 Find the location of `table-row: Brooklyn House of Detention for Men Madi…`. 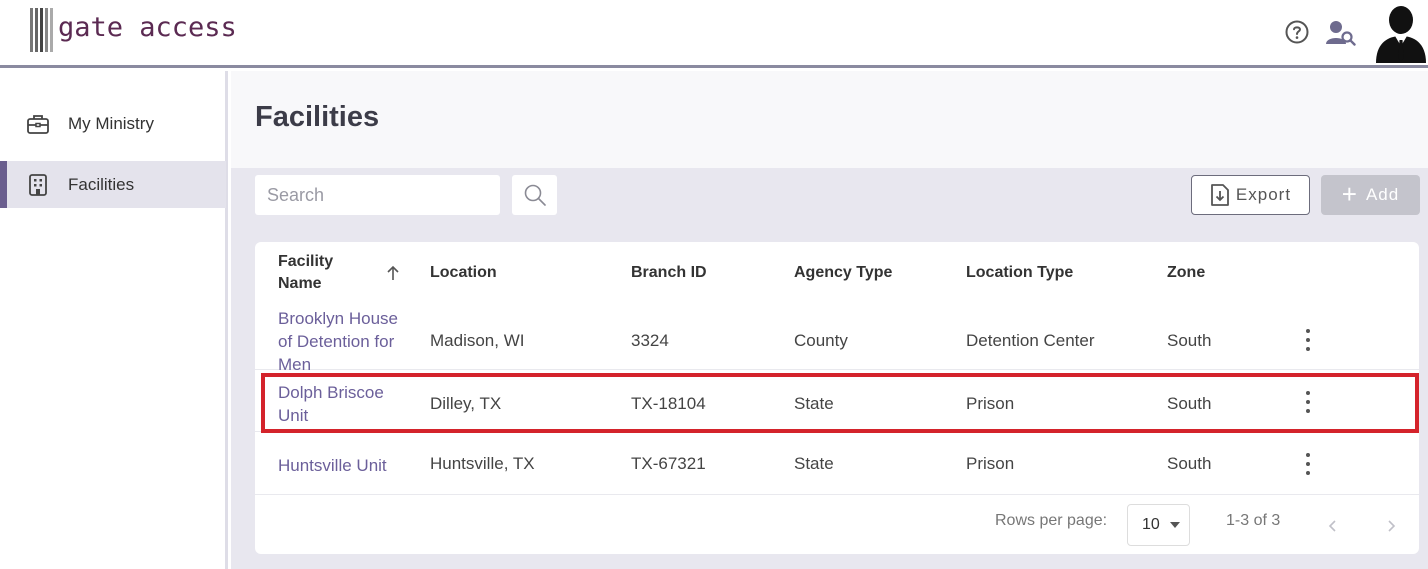

table-row: Brooklyn House of Detention for Men Madi… is located at coordinates (837, 339).